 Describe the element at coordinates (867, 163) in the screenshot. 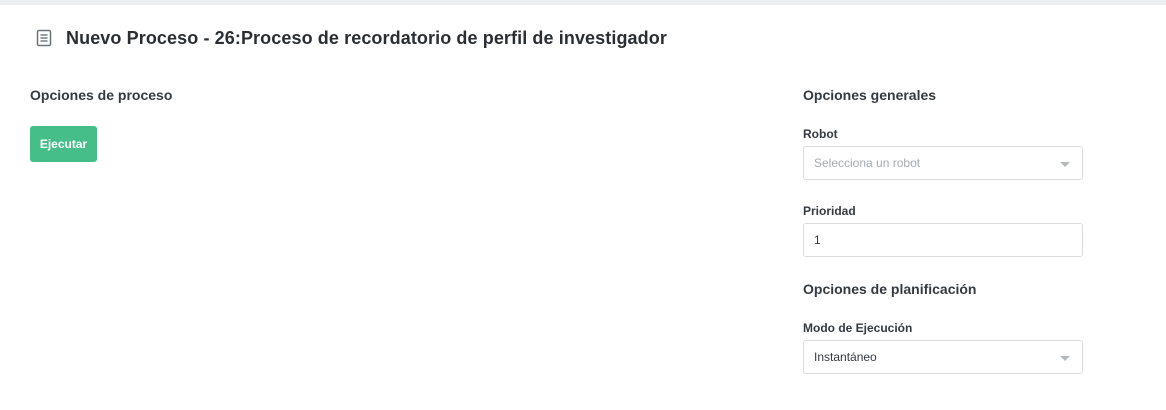

I see `robot-select-placeholder: Selecciona un robot` at that location.